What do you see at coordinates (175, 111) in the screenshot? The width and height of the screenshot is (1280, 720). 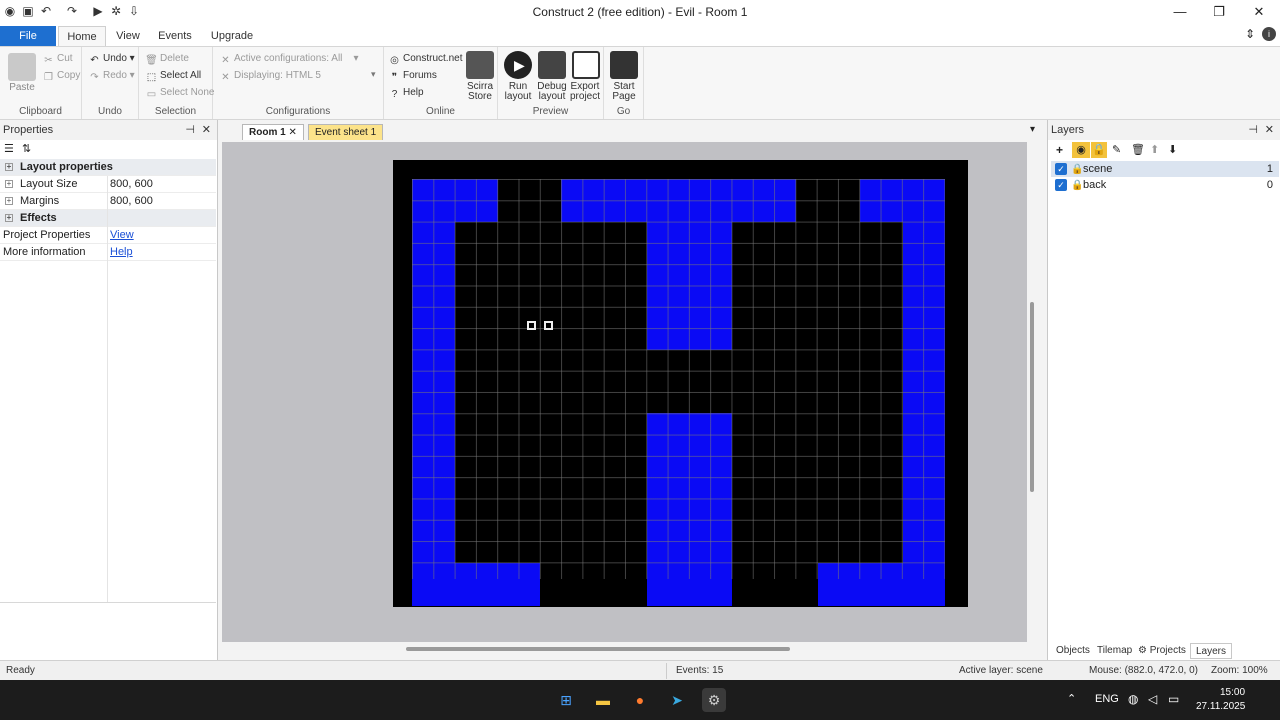 I see `group-label: Selection` at bounding box center [175, 111].